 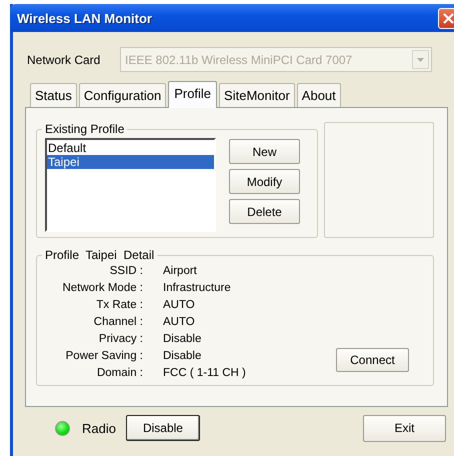 I want to click on profile-list: Default Taipei, so click(x=130, y=185).